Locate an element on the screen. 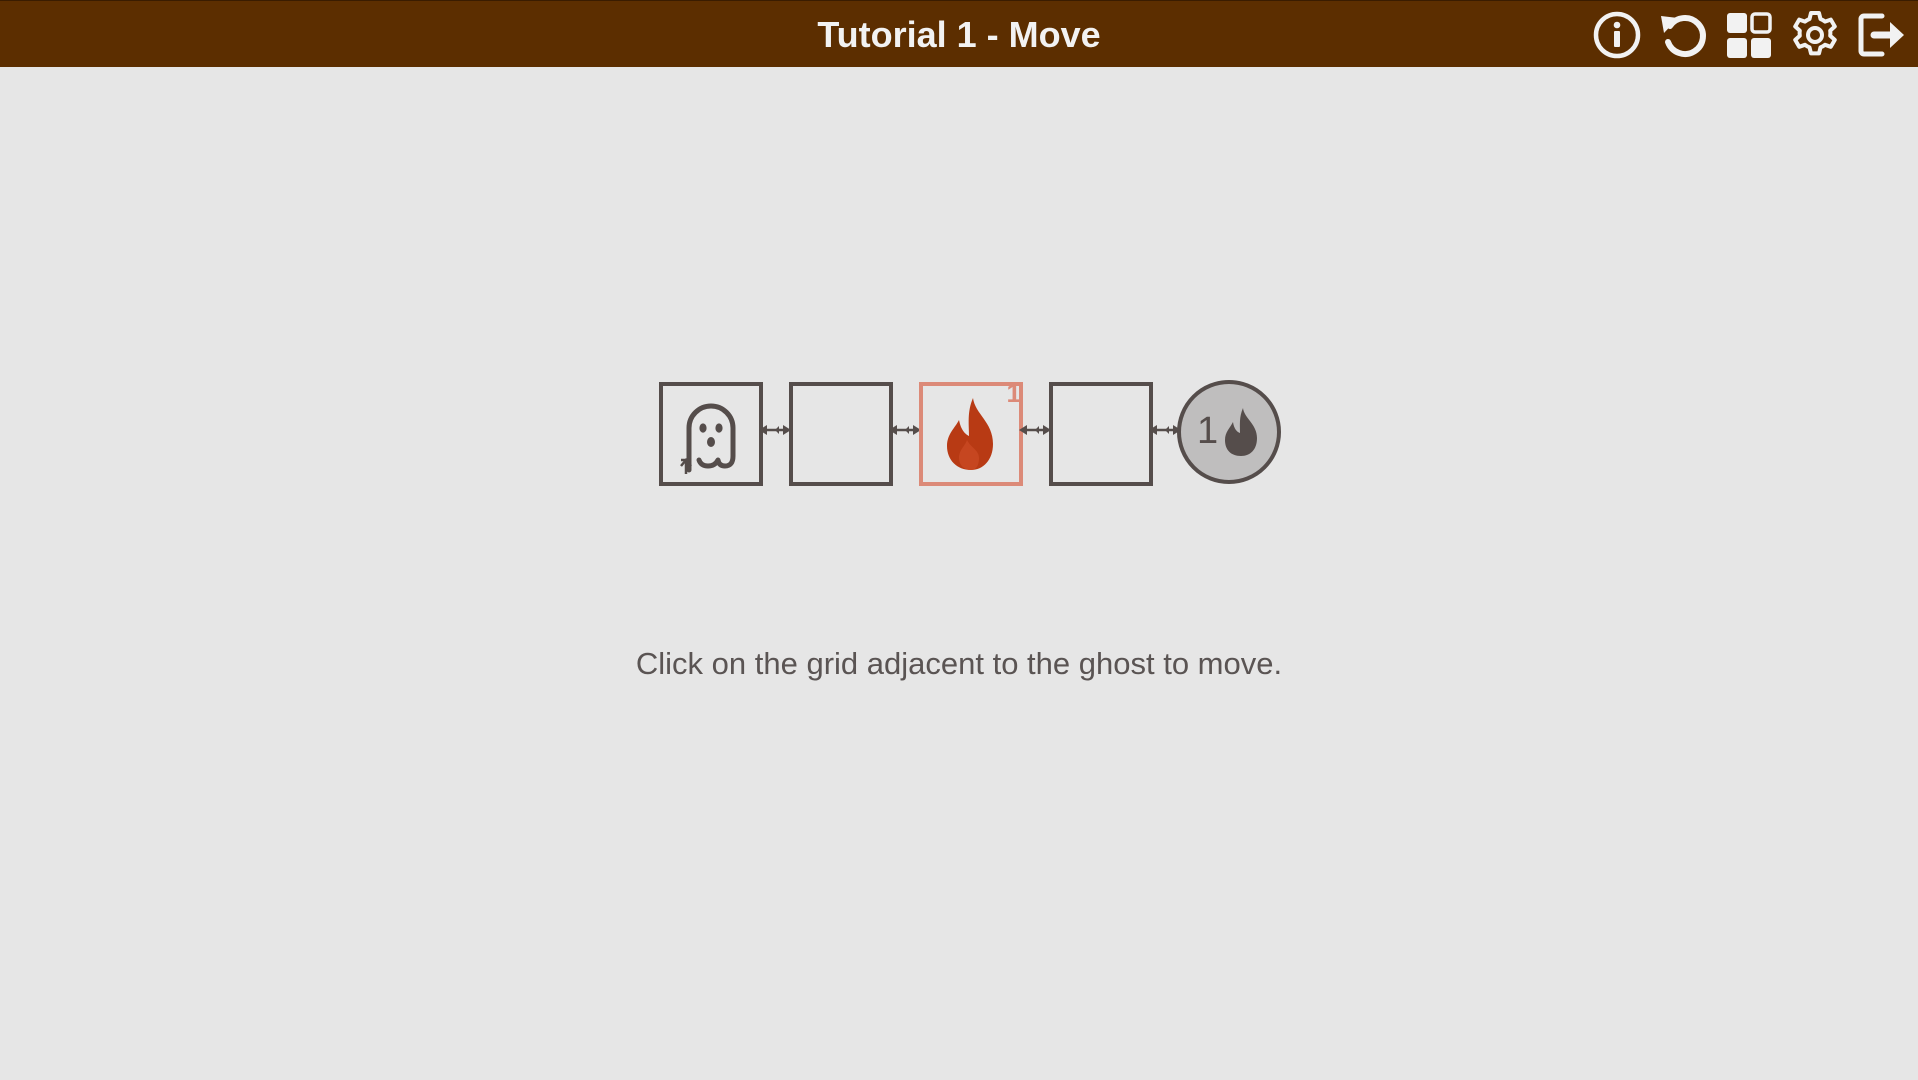 This screenshot has width=1918, height=1080. exit-icon is located at coordinates (1881, 35).